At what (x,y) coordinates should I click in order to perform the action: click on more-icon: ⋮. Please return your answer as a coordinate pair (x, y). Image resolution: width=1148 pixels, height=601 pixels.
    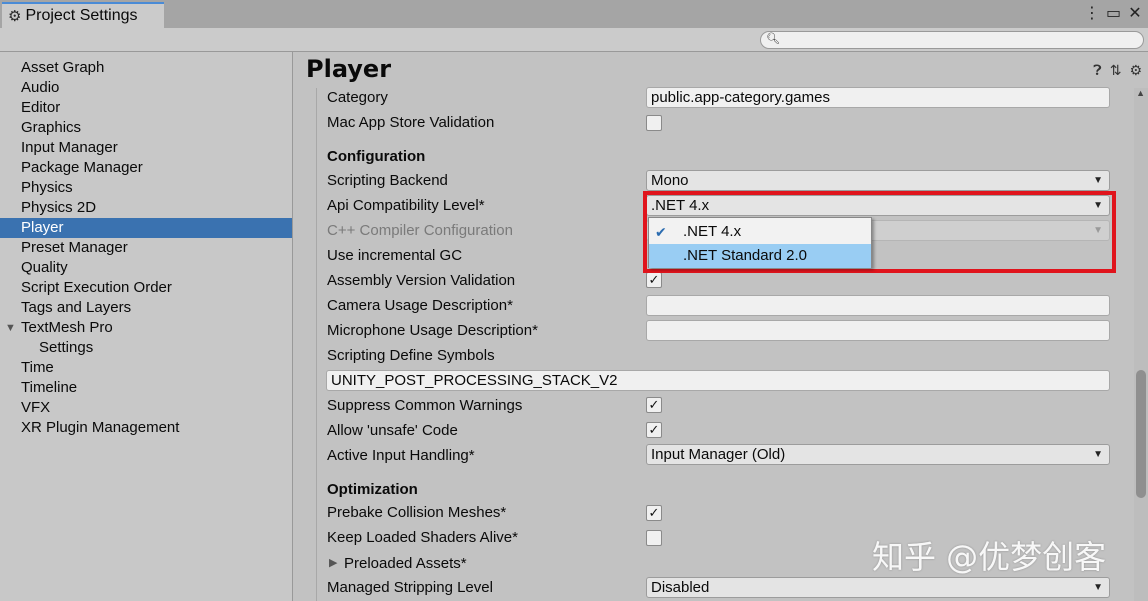
    Looking at the image, I should click on (1092, 13).